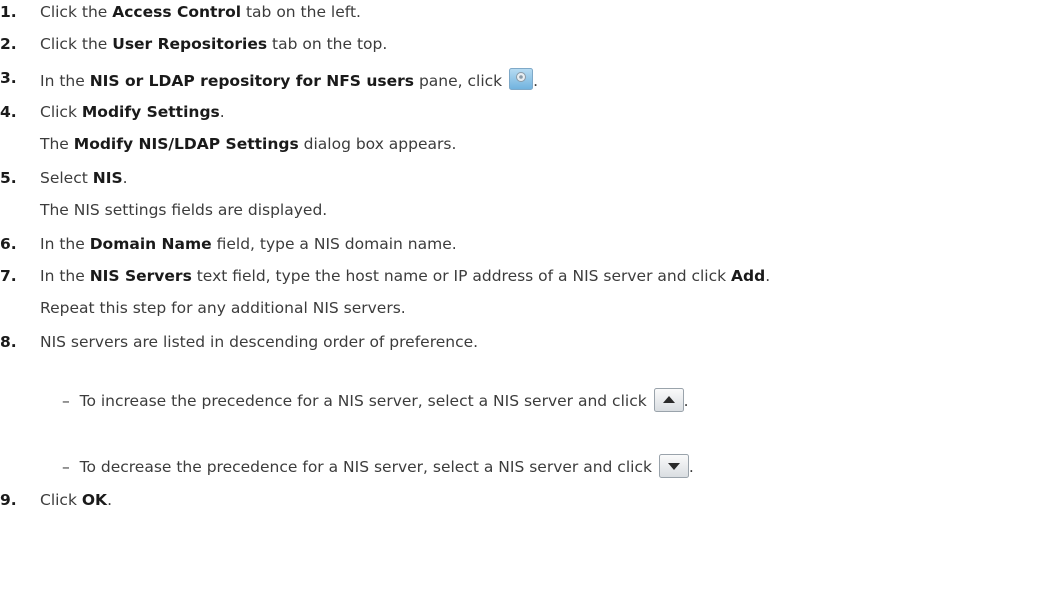  Describe the element at coordinates (8, 500) in the screenshot. I see `step-number: 9.` at that location.